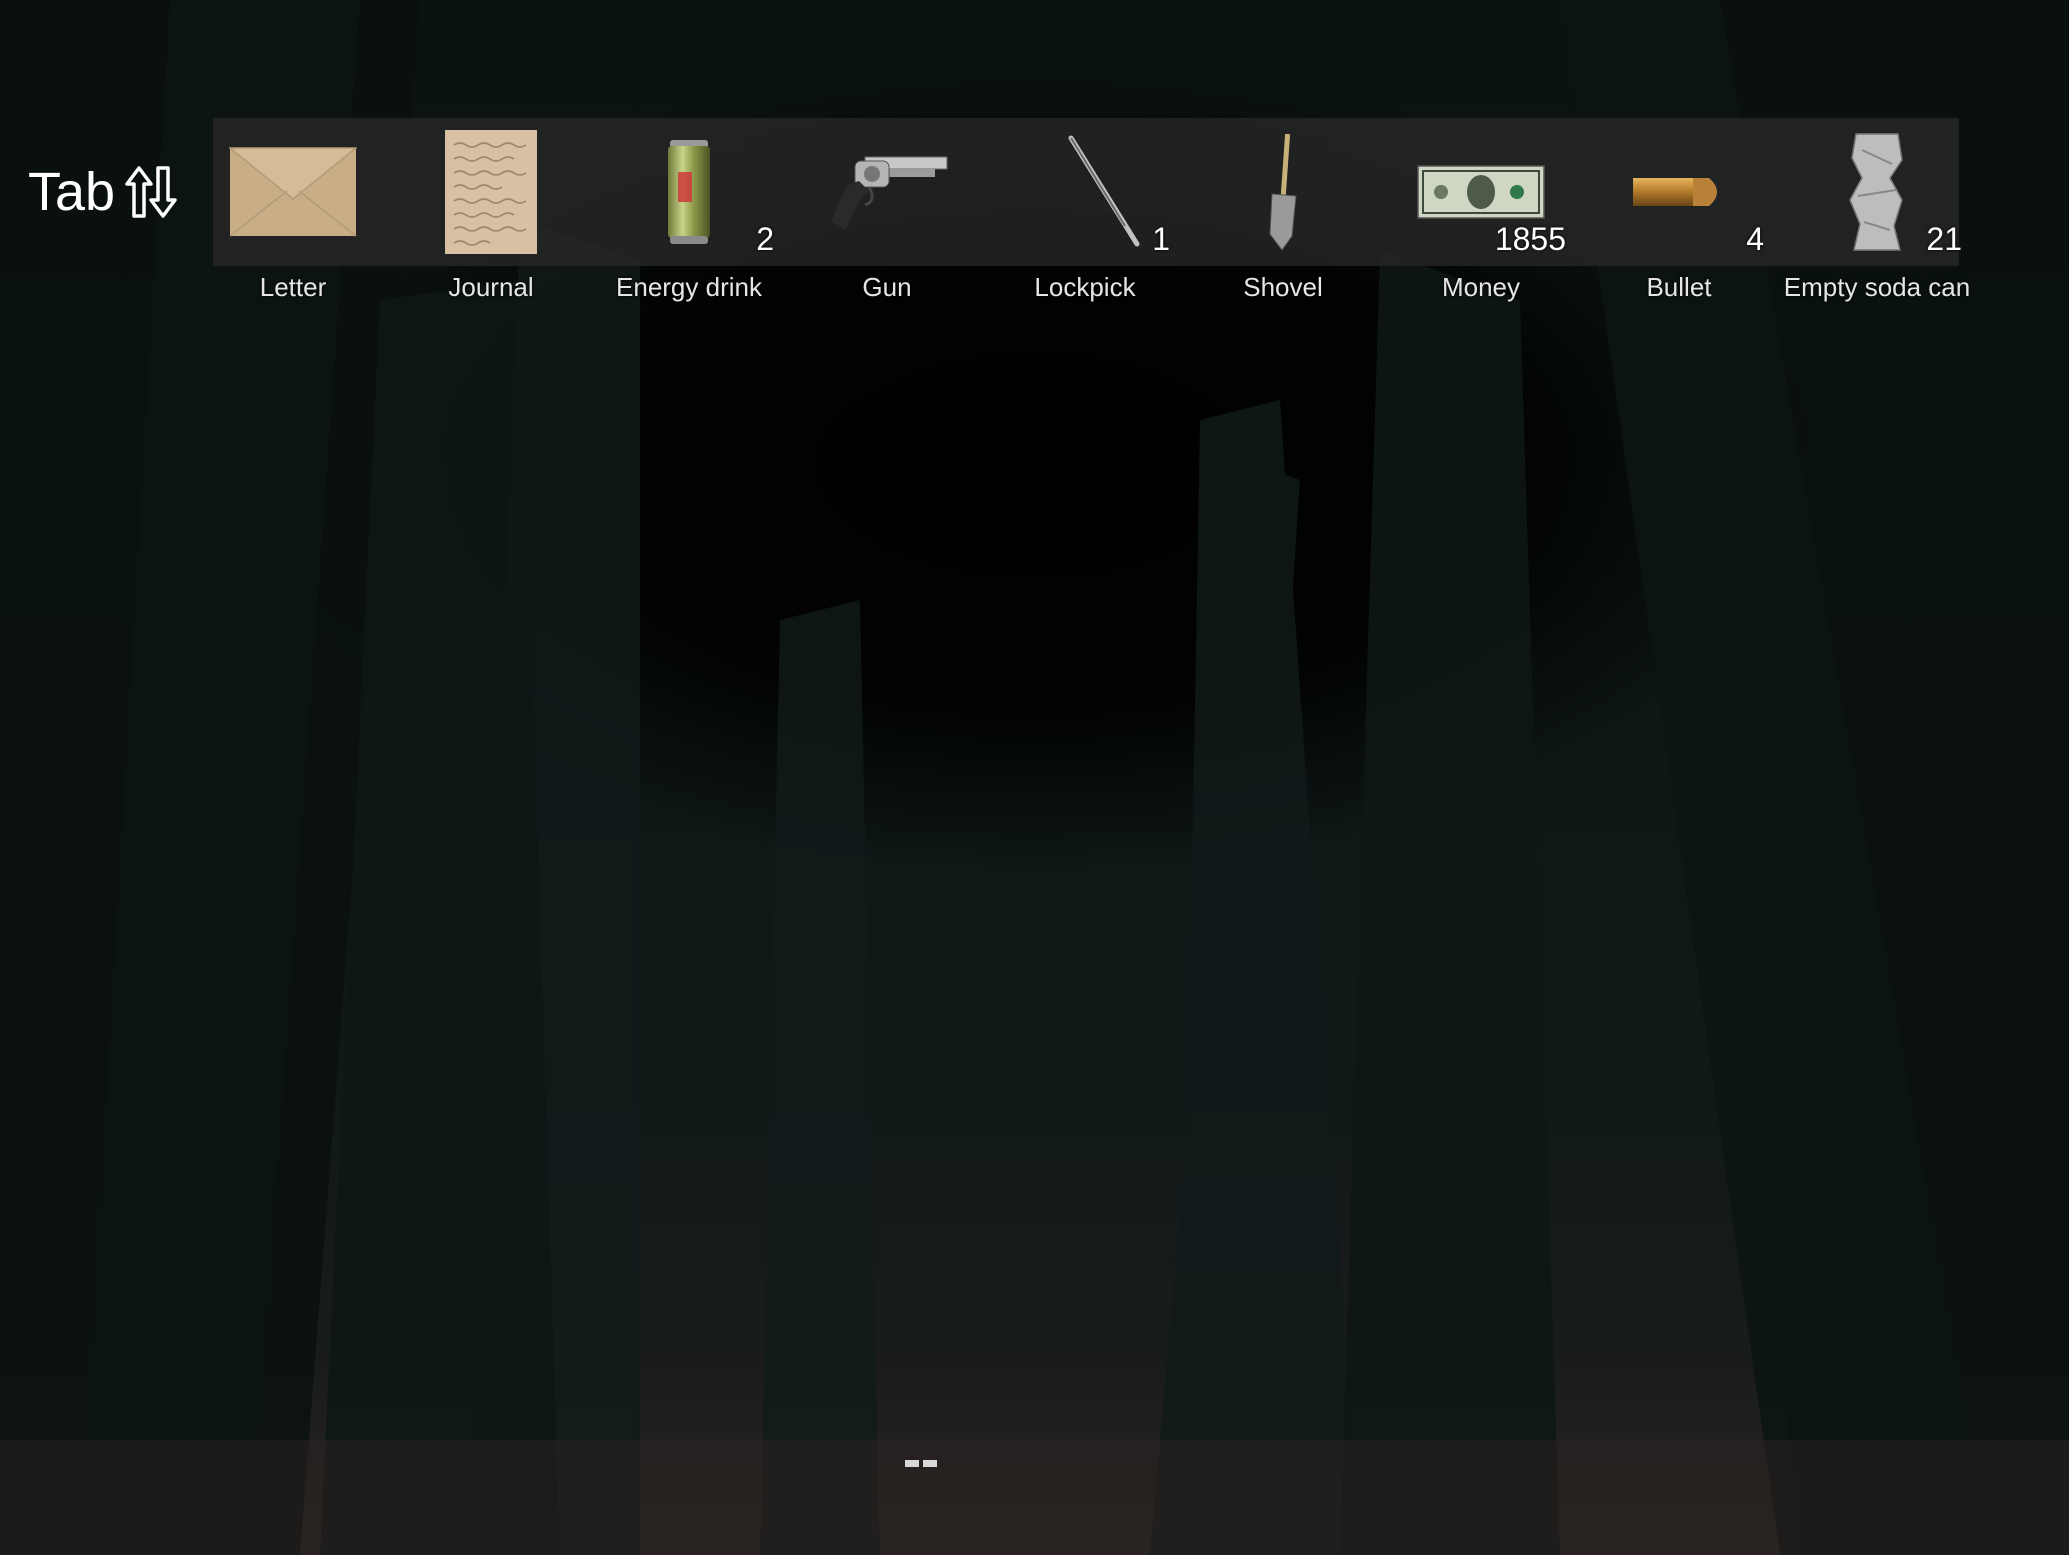  Describe the element at coordinates (1530, 239) in the screenshot. I see `item-count: 1855` at that location.